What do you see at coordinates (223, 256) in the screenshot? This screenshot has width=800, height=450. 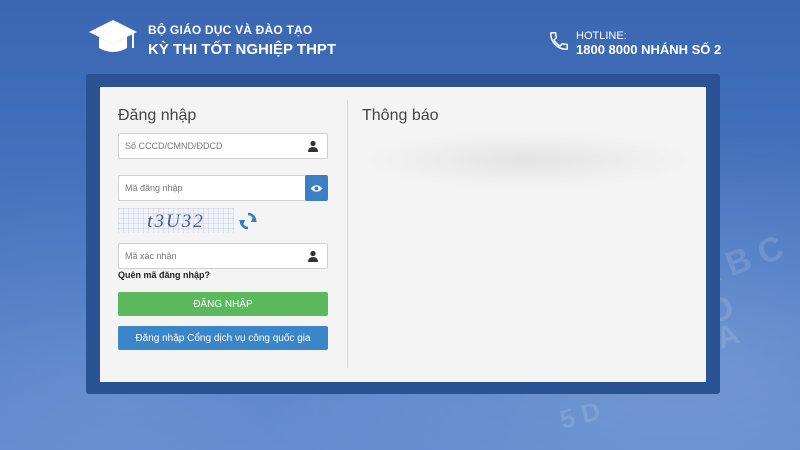 I see `captcha-input` at bounding box center [223, 256].